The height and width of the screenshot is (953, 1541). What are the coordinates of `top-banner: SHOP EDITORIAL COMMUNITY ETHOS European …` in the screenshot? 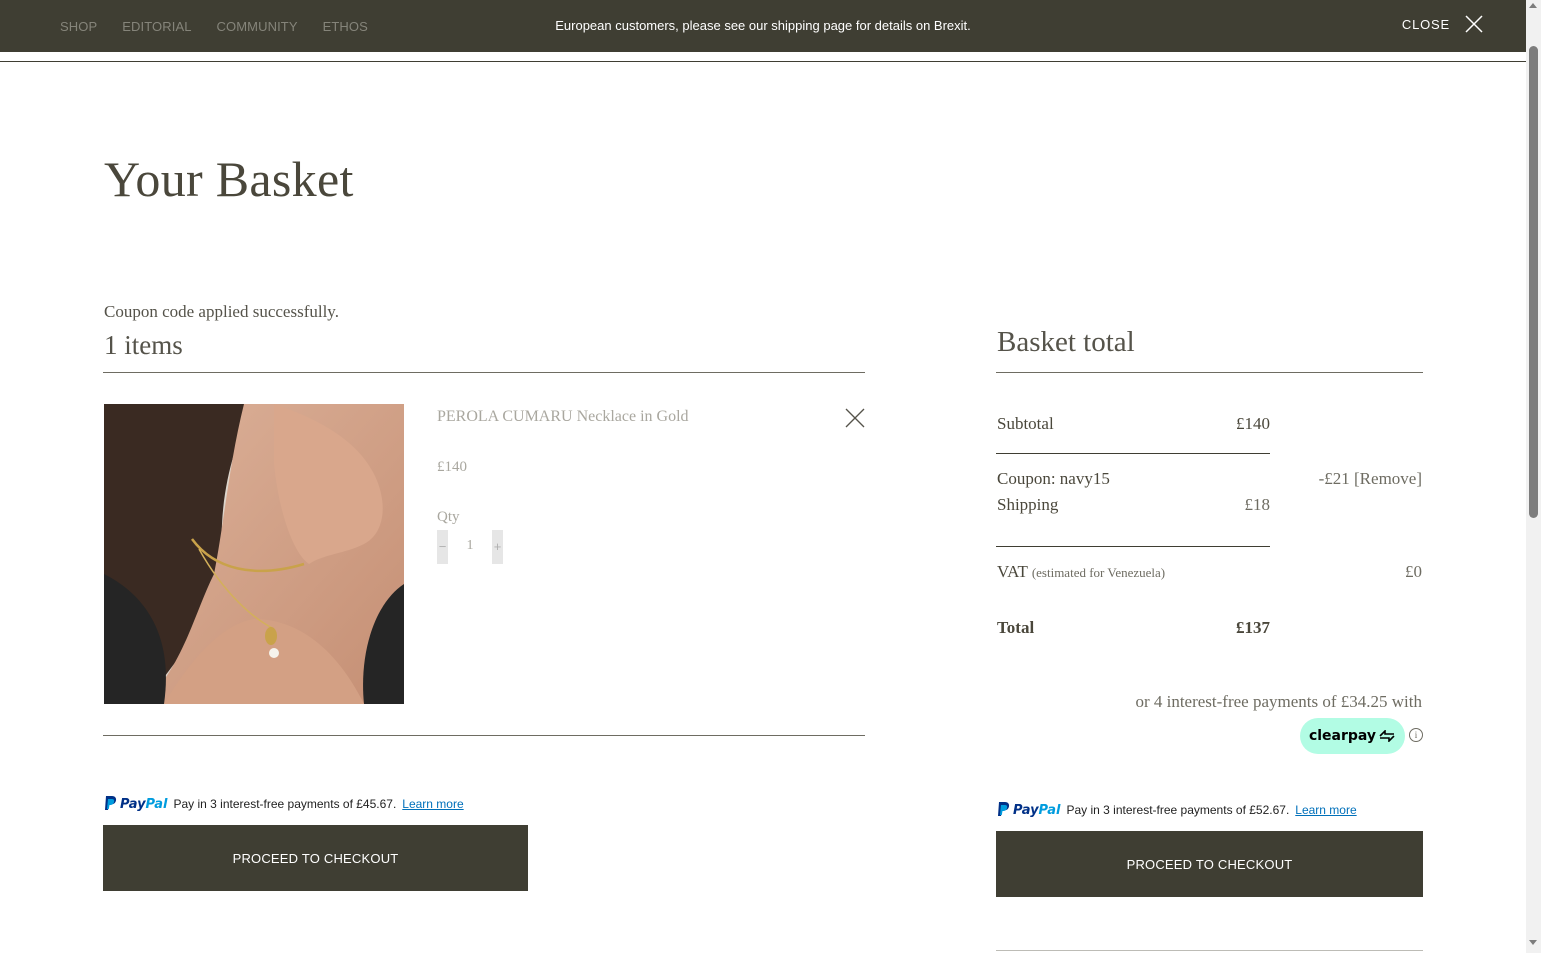 It's located at (763, 26).